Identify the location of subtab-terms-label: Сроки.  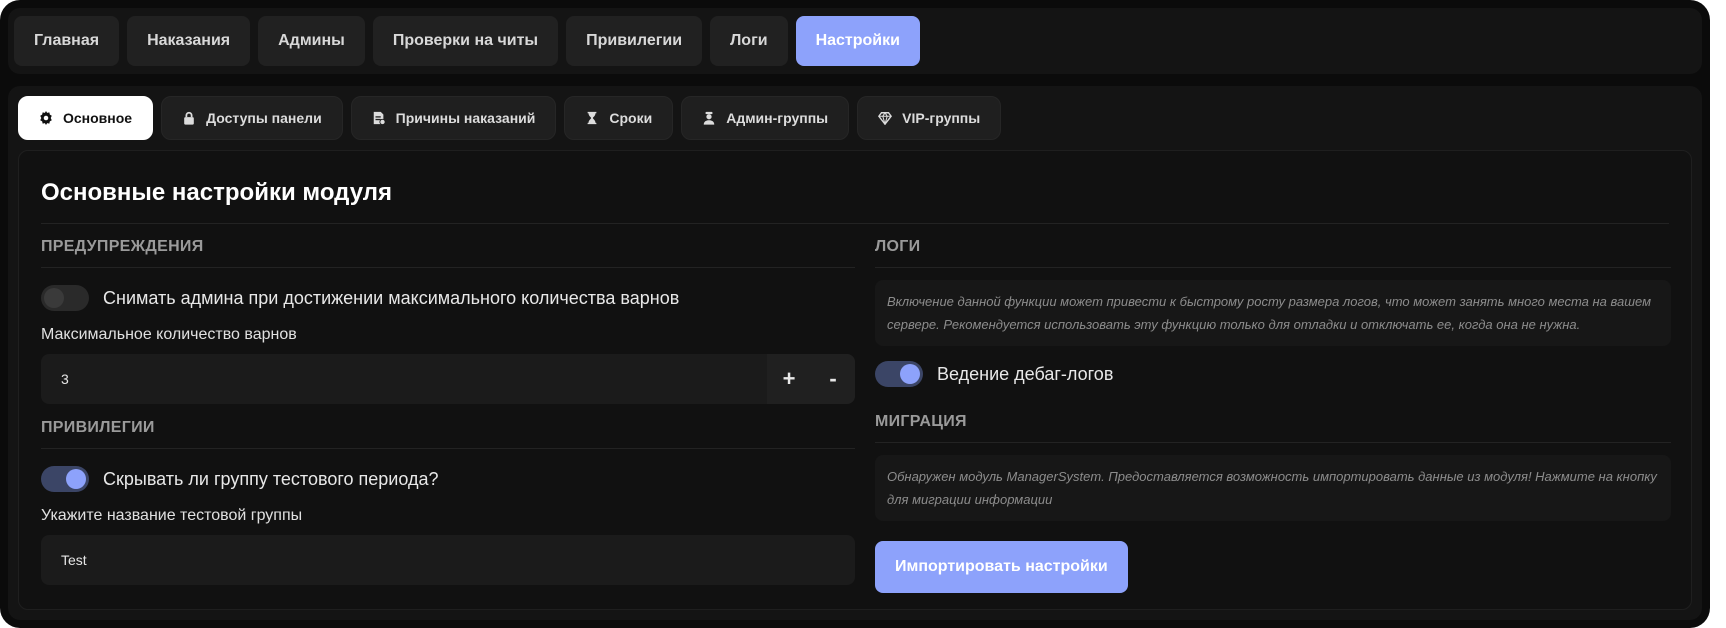
(631, 118).